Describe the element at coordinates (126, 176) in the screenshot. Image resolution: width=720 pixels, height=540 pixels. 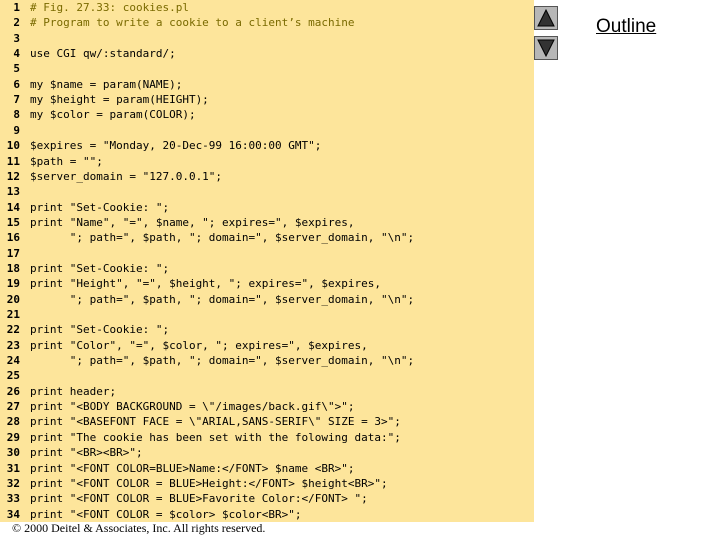
I see `code-text: $server_domain = "127.0.0.1";` at that location.